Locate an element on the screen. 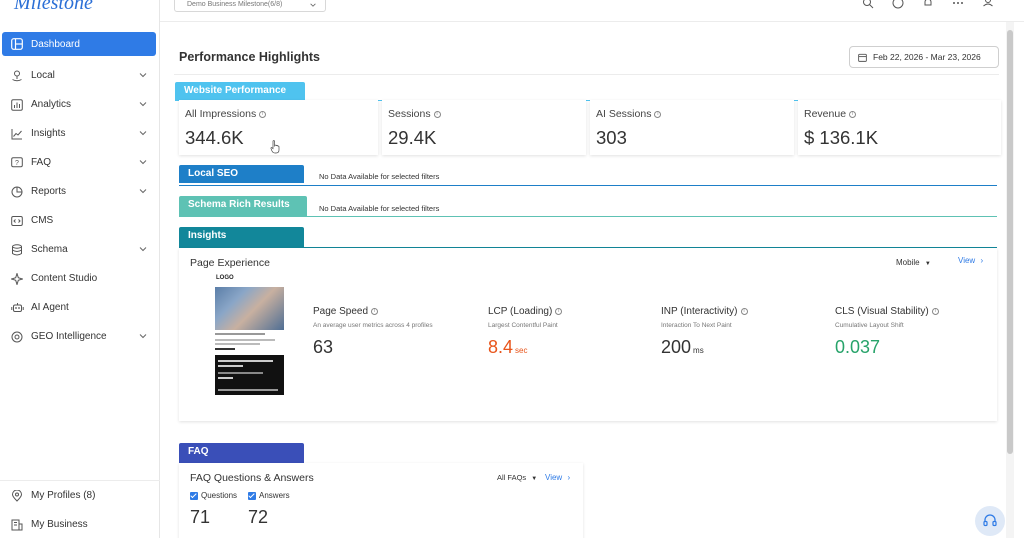  sidebar-item-geo-intelligence: GEO Intelligence is located at coordinates (80, 336).